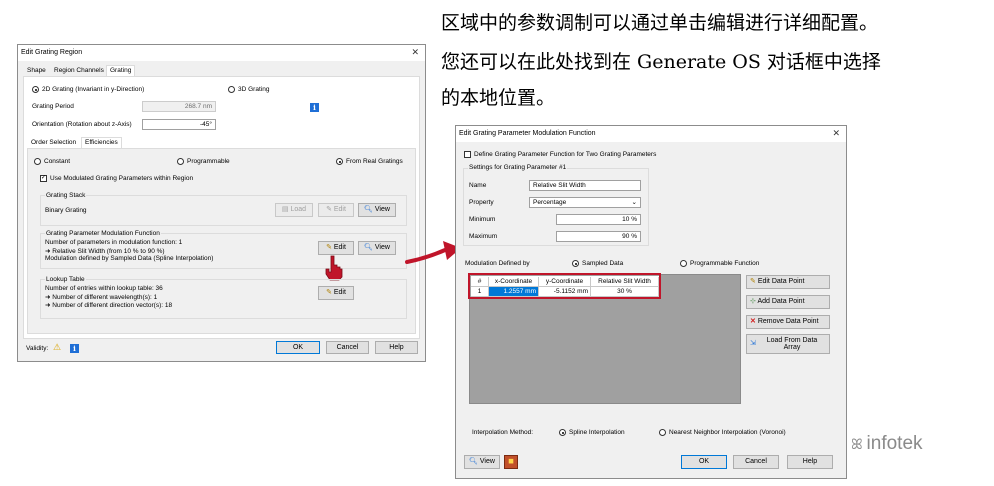  Describe the element at coordinates (788, 302) in the screenshot. I see `add-data-point-button: ⊹ Add Data Point` at that location.